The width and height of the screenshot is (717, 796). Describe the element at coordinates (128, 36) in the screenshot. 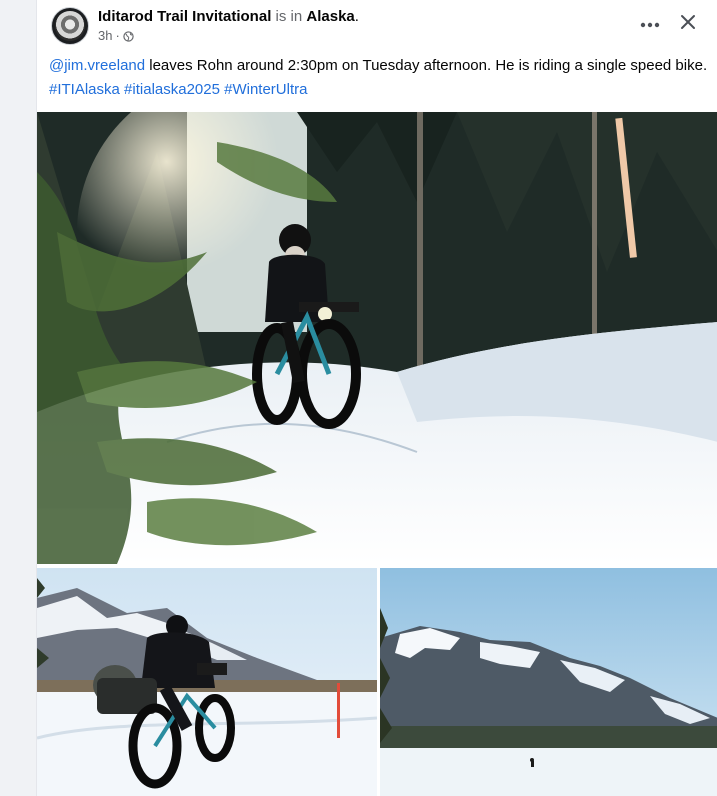

I see `globe-icon` at that location.